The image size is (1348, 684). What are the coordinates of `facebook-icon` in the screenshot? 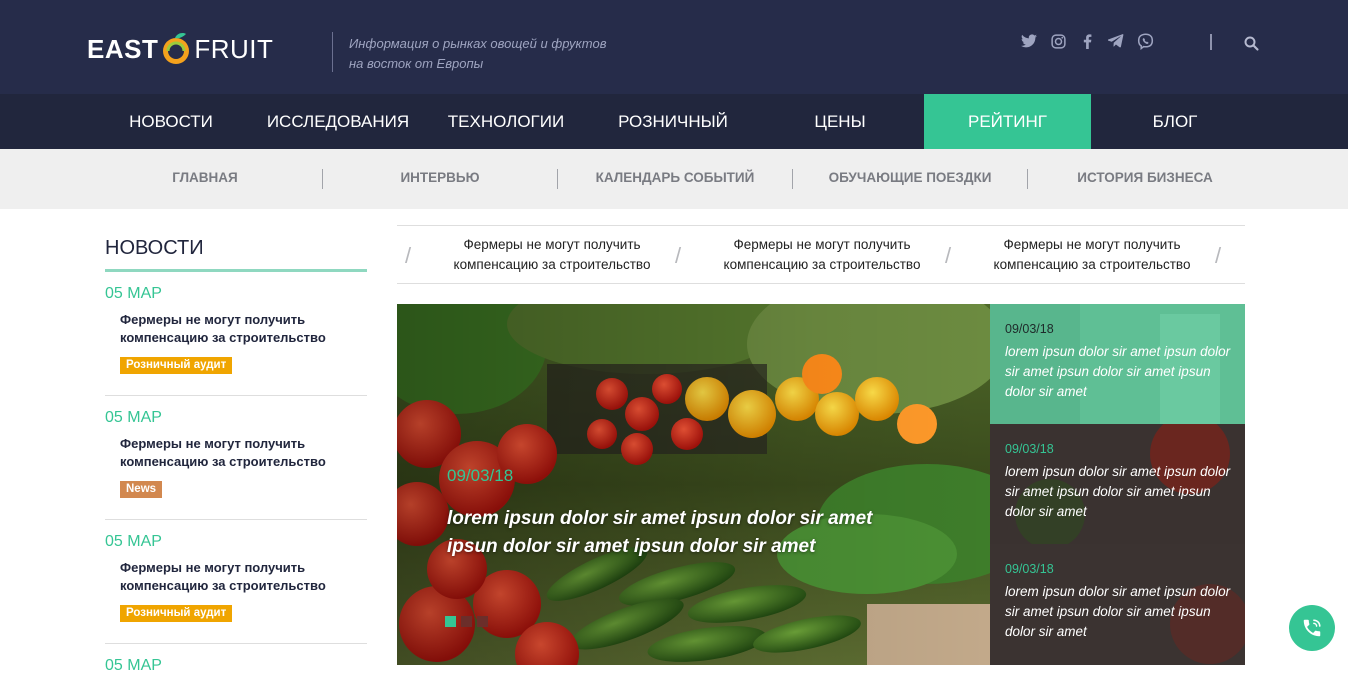 It's located at (1087, 41).